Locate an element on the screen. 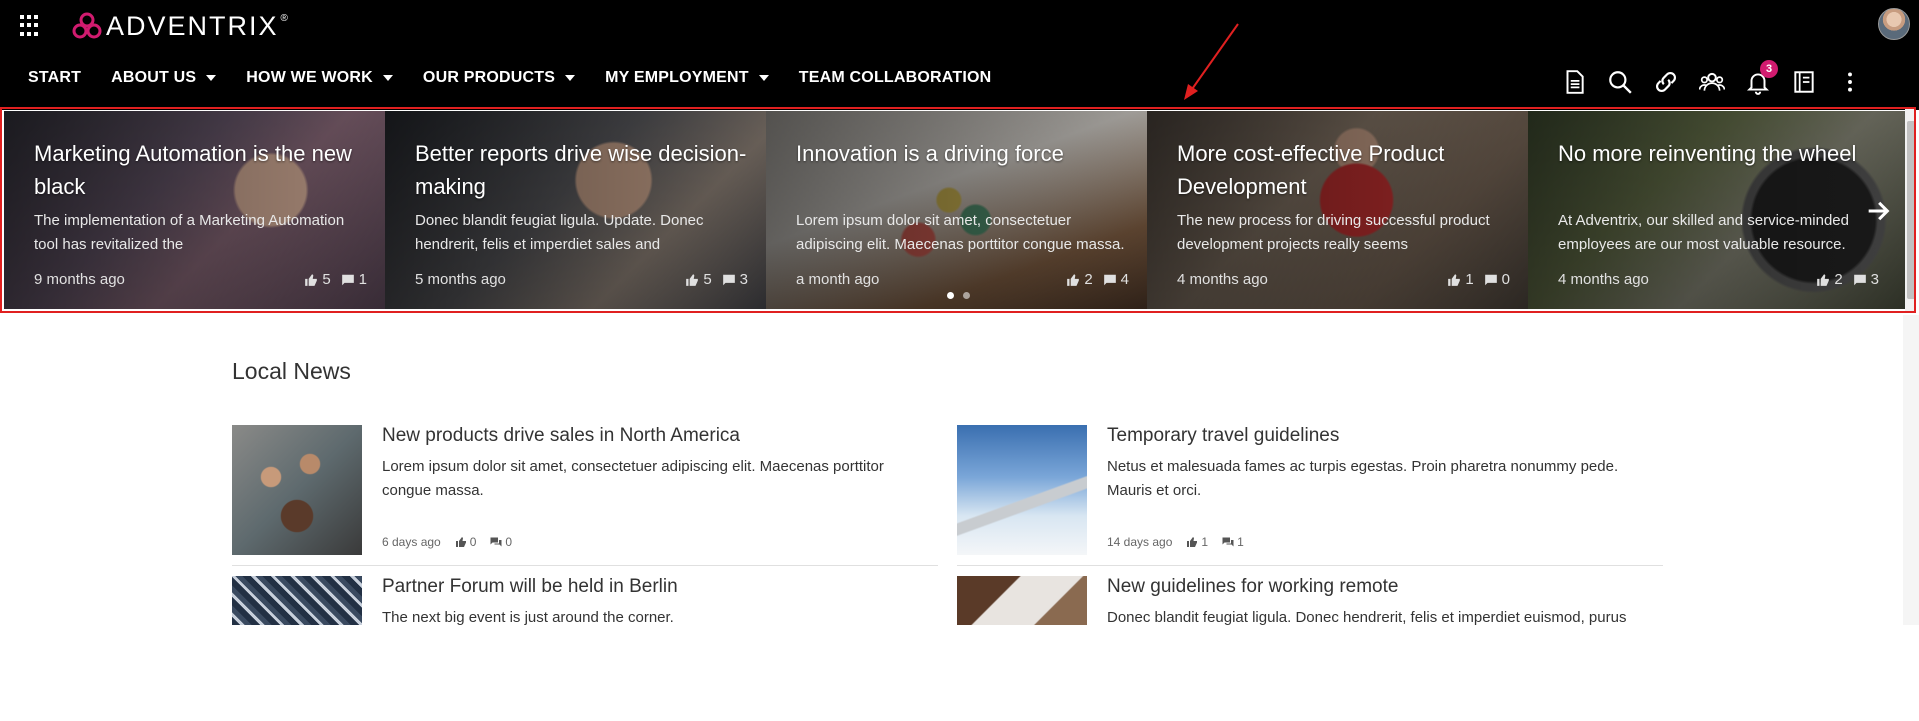 The height and width of the screenshot is (721, 1919). carousel-pagination is located at coordinates (963, 295).